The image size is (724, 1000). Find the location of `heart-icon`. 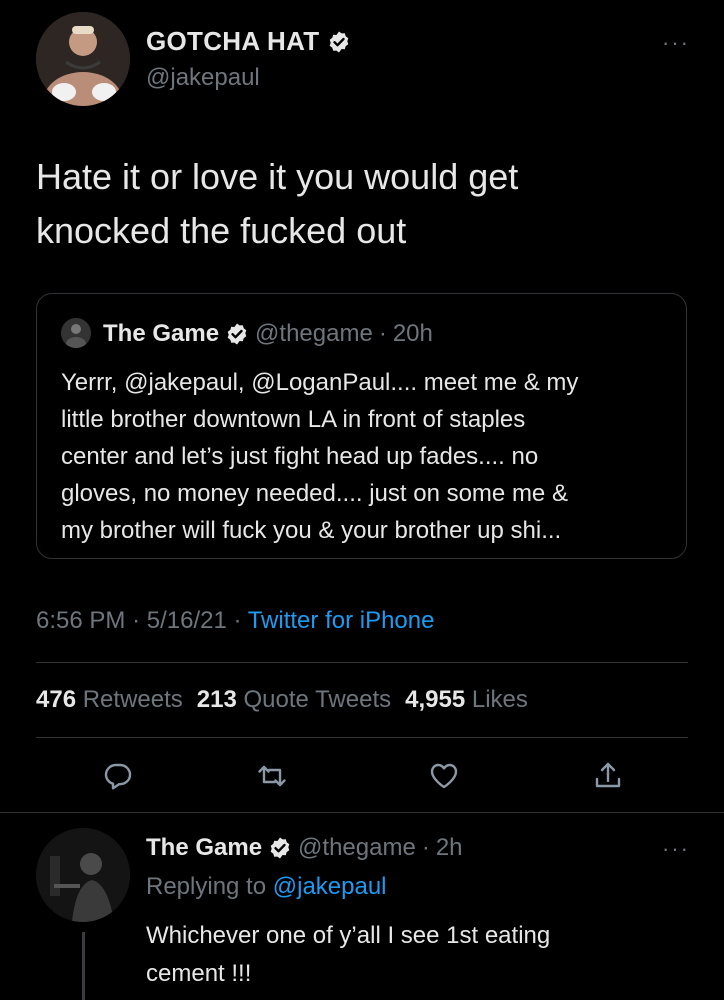

heart-icon is located at coordinates (444, 776).